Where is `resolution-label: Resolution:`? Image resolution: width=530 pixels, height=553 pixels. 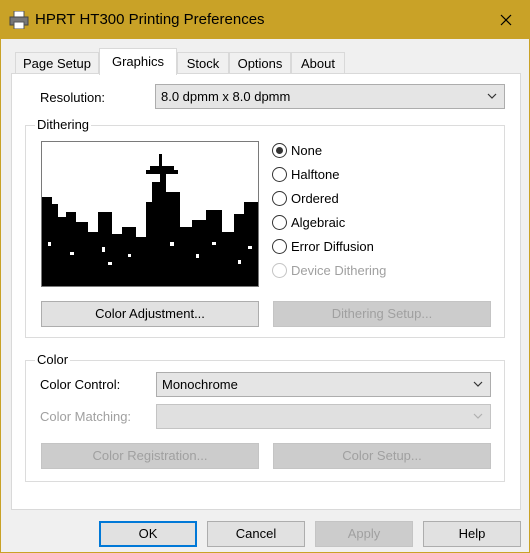 resolution-label: Resolution: is located at coordinates (73, 97).